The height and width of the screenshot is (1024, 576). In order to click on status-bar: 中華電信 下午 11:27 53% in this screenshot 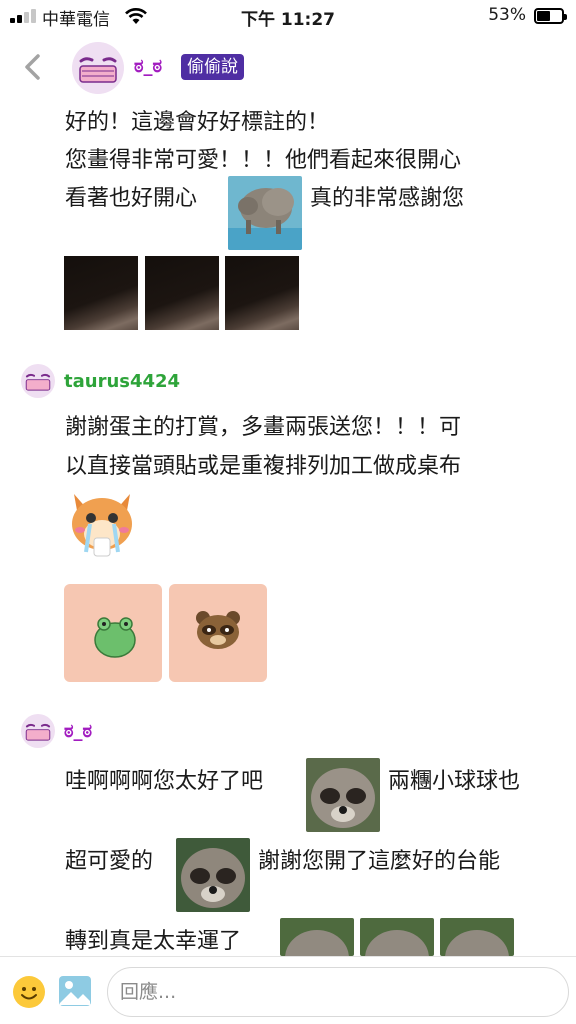, I will do `click(288, 16)`.